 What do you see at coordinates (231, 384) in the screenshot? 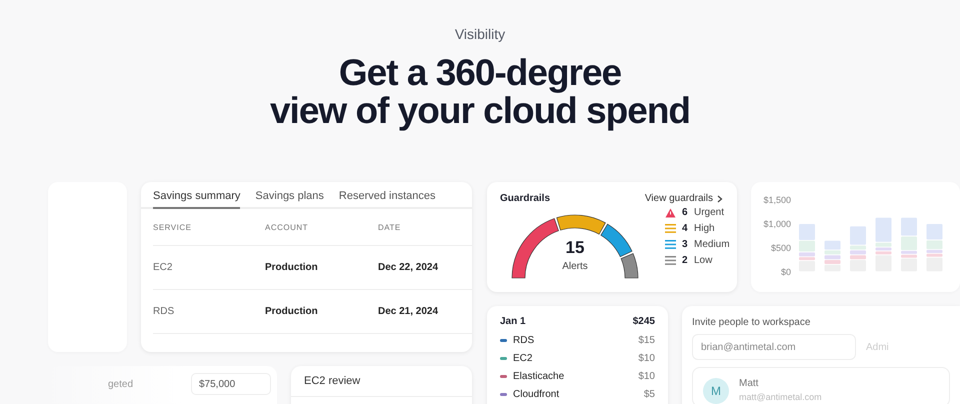
I see `budget-field: $75,000` at bounding box center [231, 384].